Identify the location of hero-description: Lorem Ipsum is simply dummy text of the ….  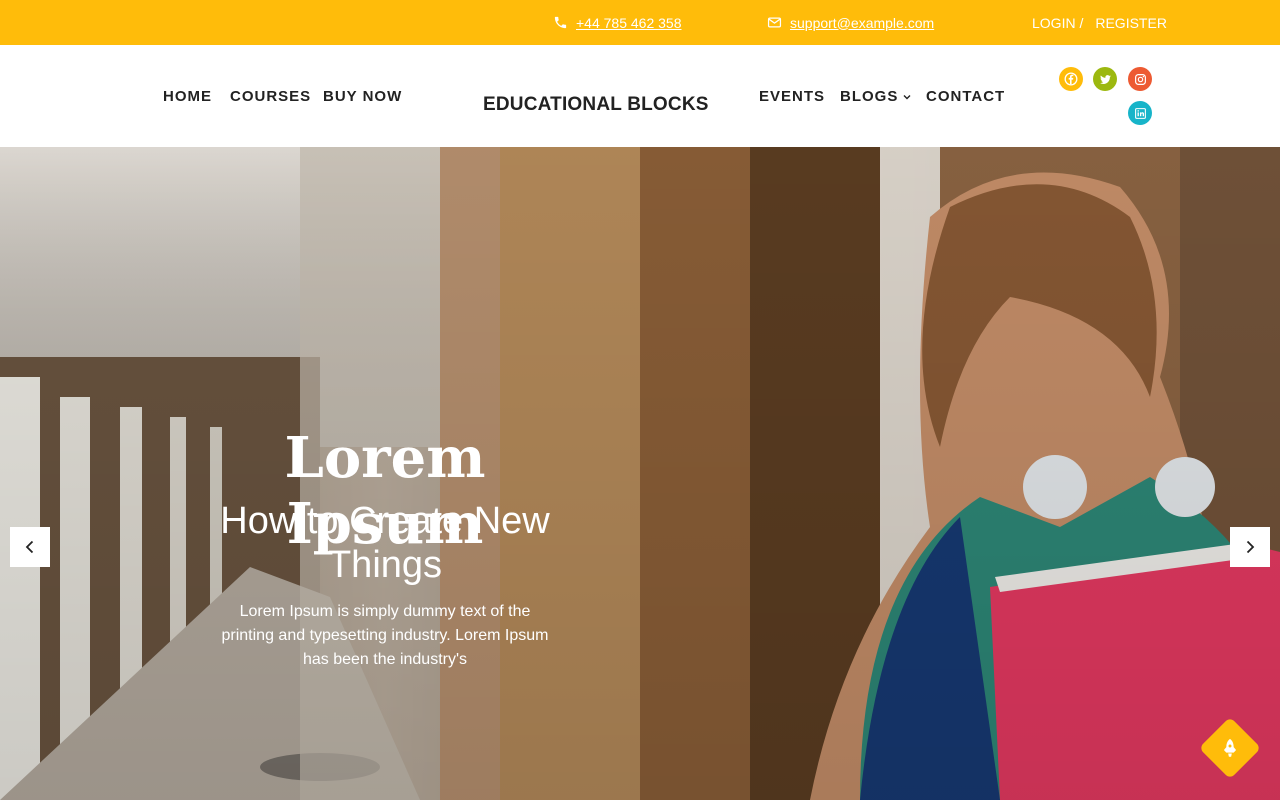
(385, 635).